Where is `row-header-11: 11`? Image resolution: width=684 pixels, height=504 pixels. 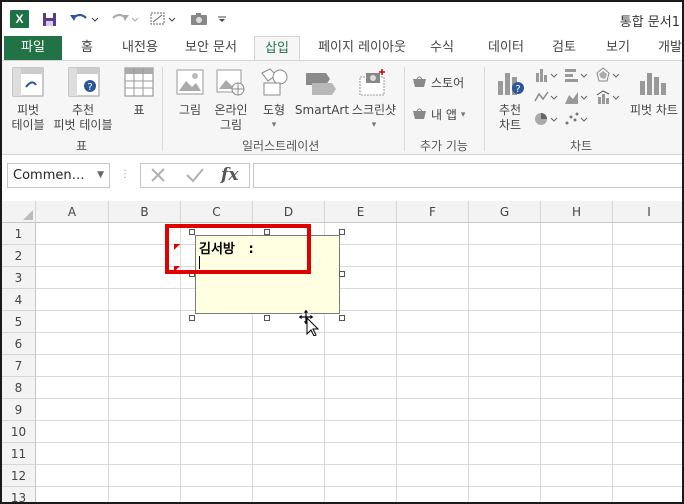 row-header-11: 11 is located at coordinates (19, 454).